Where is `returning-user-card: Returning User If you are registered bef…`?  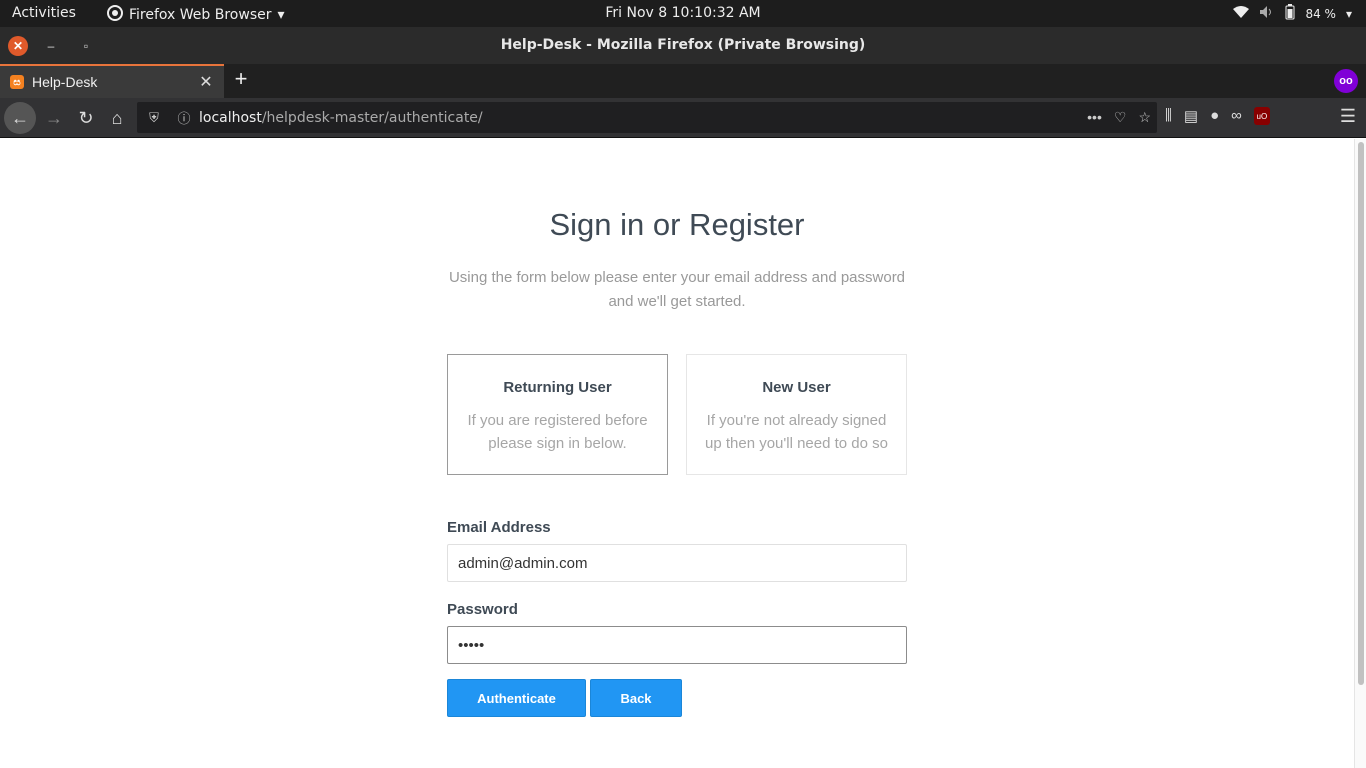 returning-user-card: Returning User If you are registered bef… is located at coordinates (557, 414).